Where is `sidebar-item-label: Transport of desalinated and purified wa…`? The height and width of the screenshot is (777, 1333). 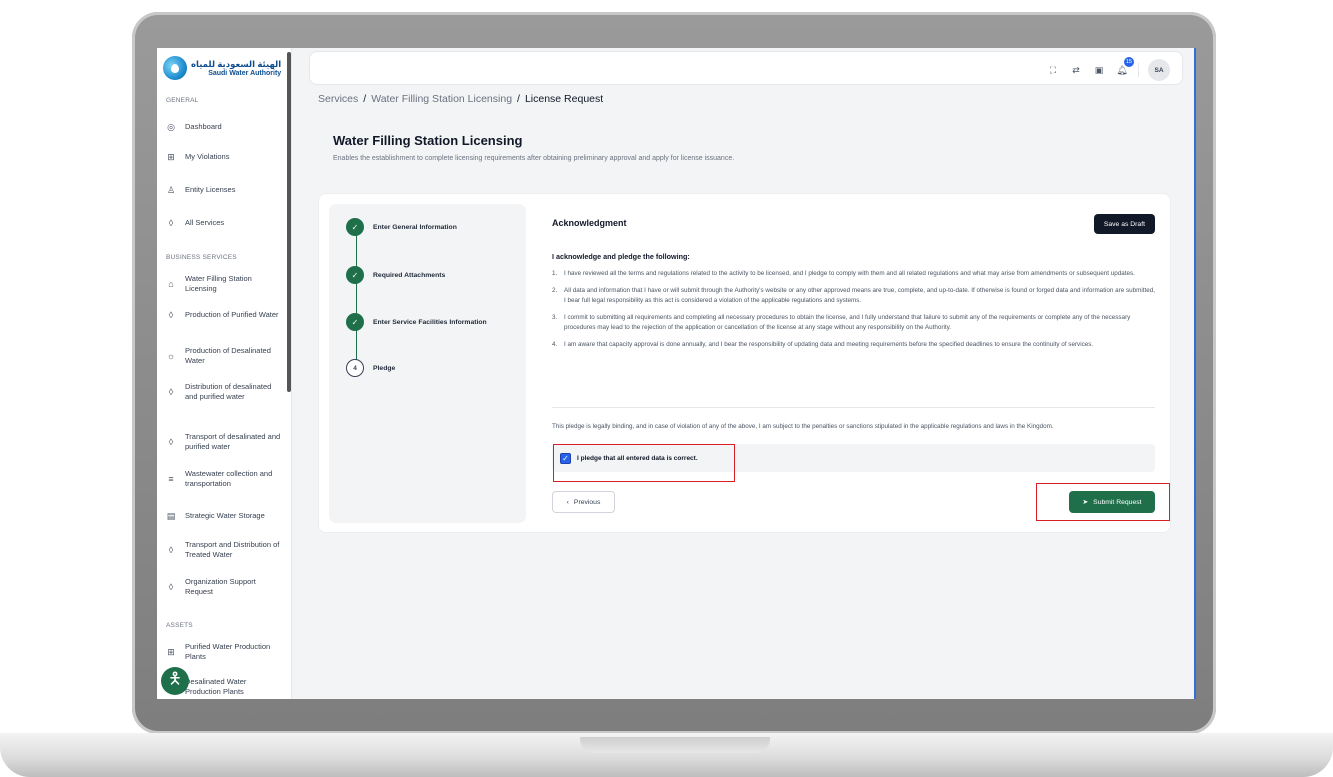 sidebar-item-label: Transport of desalinated and purified wa… is located at coordinates (233, 441).